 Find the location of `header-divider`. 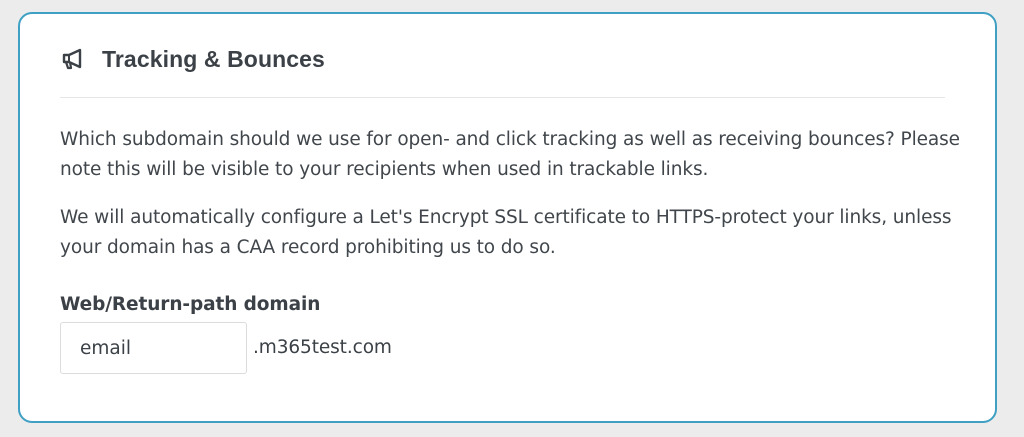

header-divider is located at coordinates (502, 97).